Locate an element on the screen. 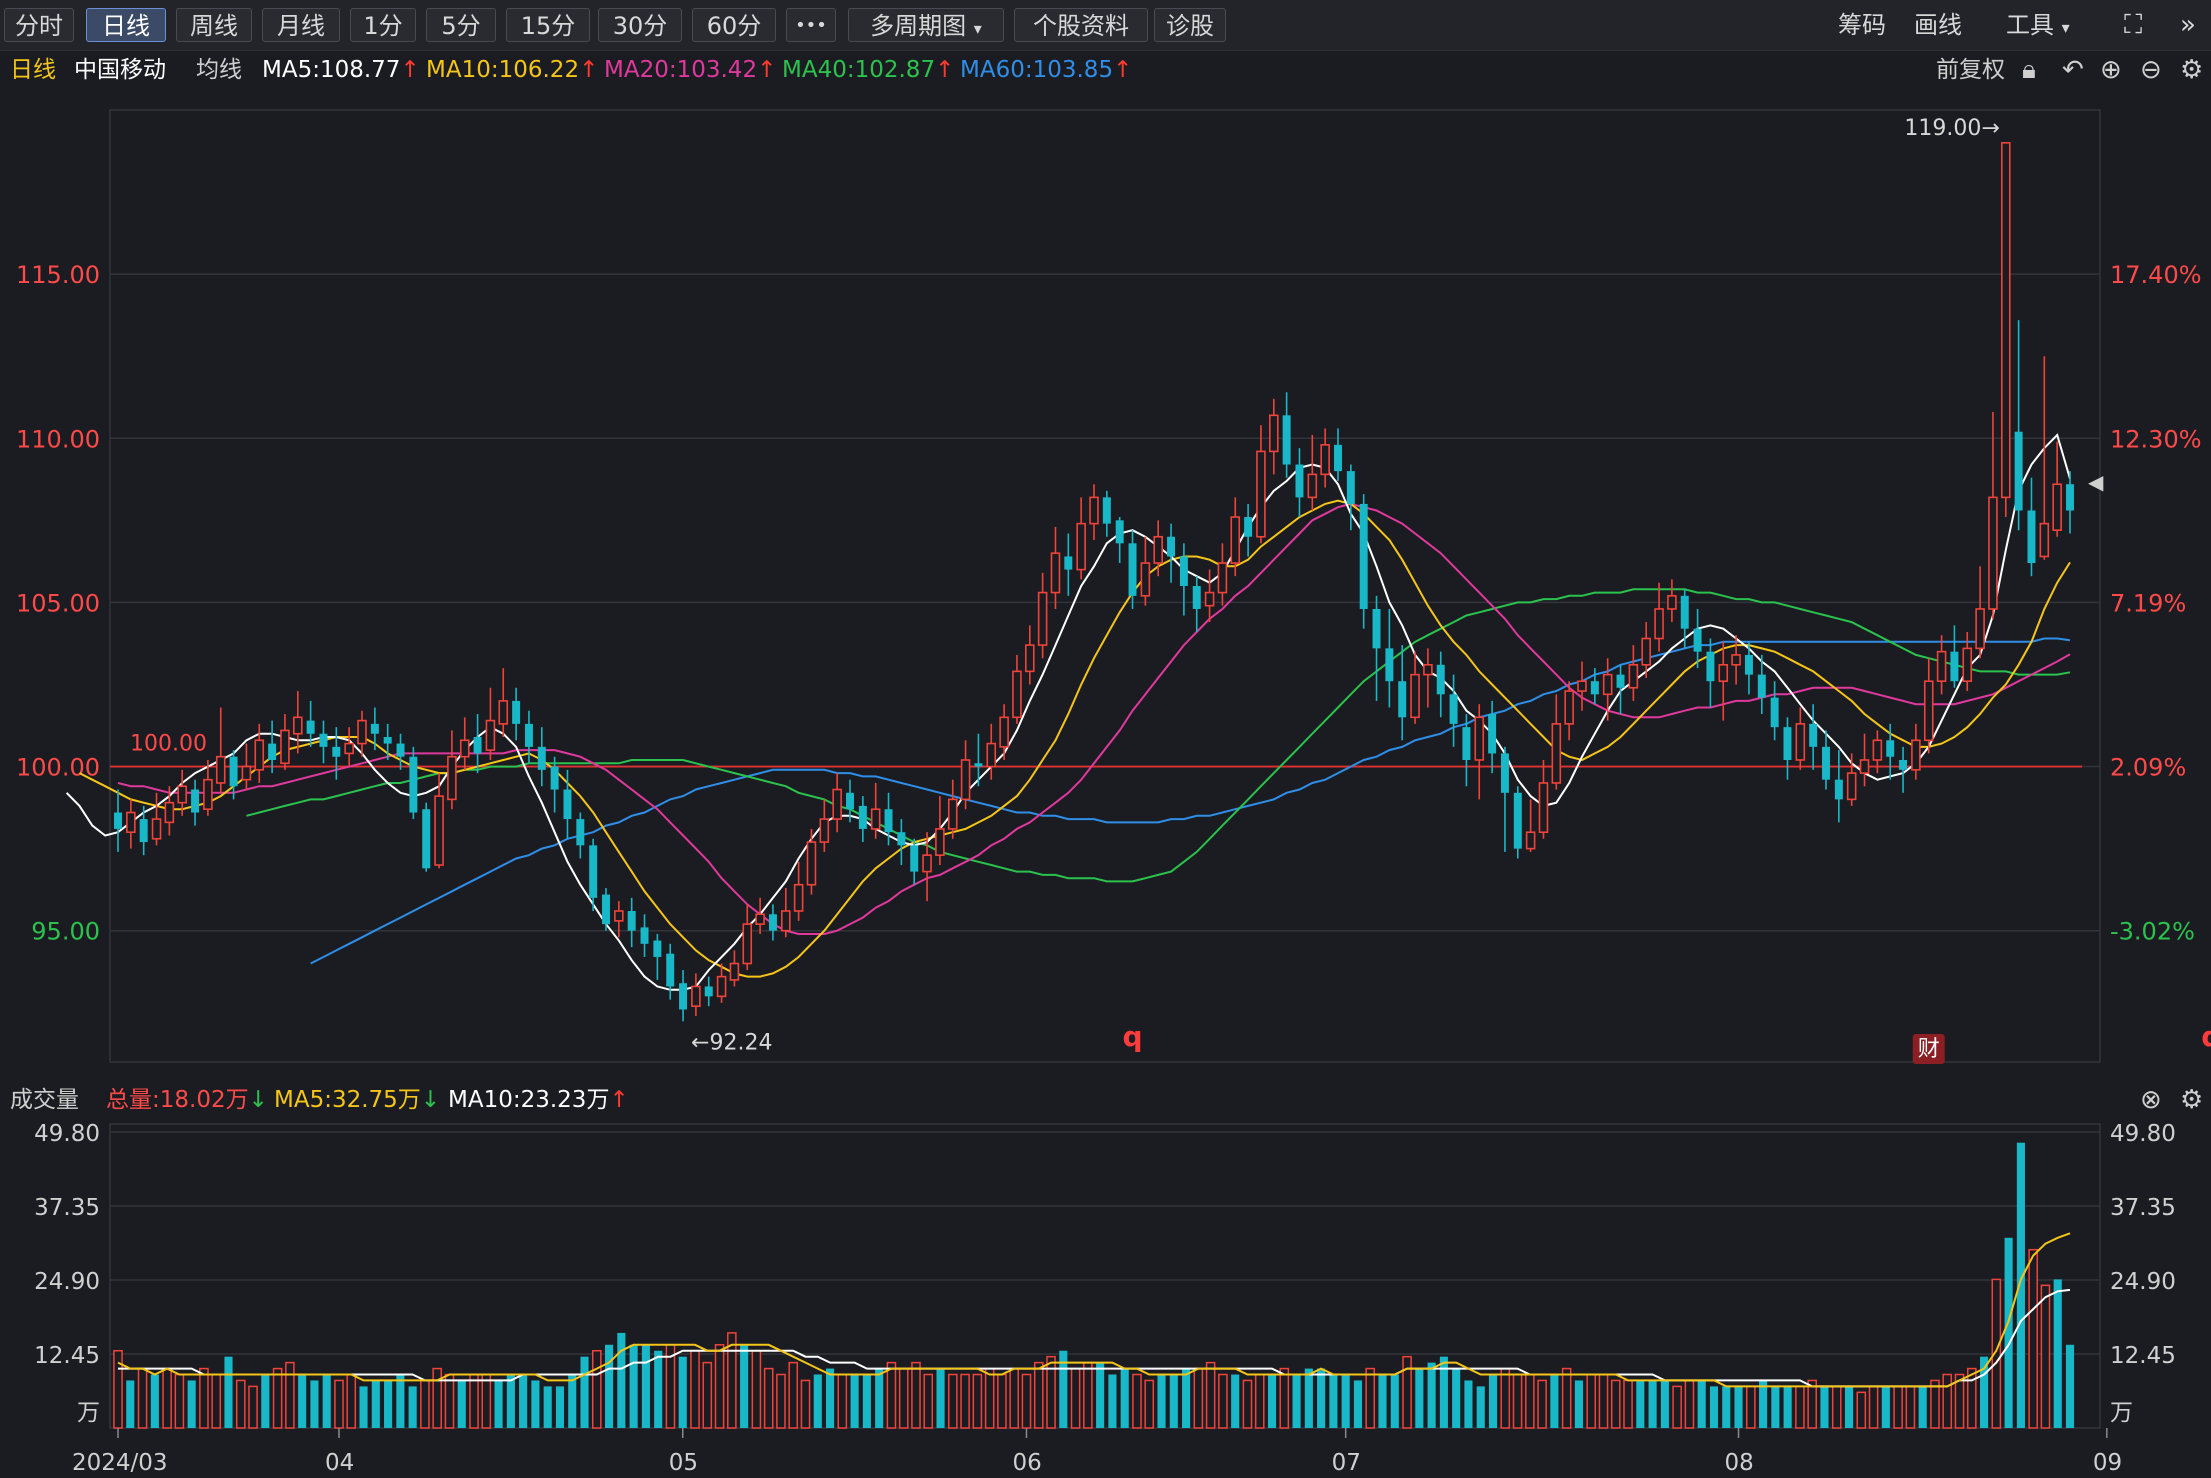 Image resolution: width=2211 pixels, height=1478 pixels. tab-5min: 5分 is located at coordinates (461, 25).